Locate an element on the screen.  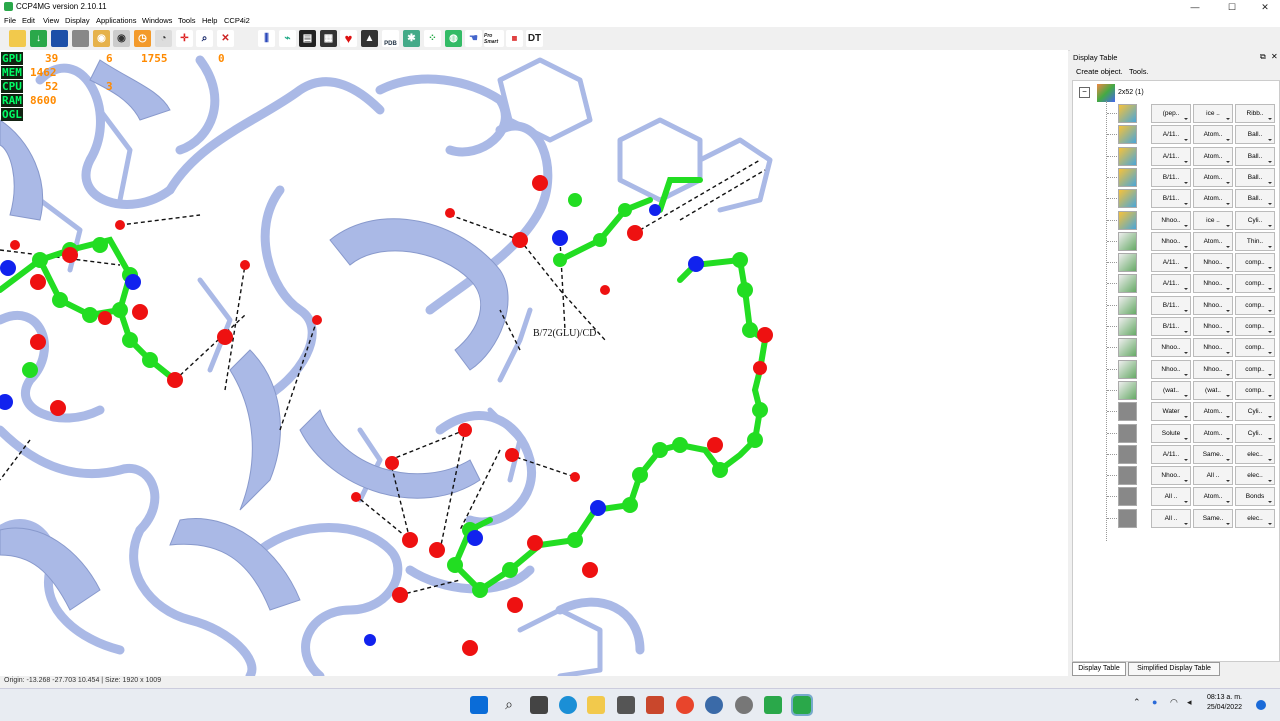
menu-tools: Tools is located at coordinates (187, 20).